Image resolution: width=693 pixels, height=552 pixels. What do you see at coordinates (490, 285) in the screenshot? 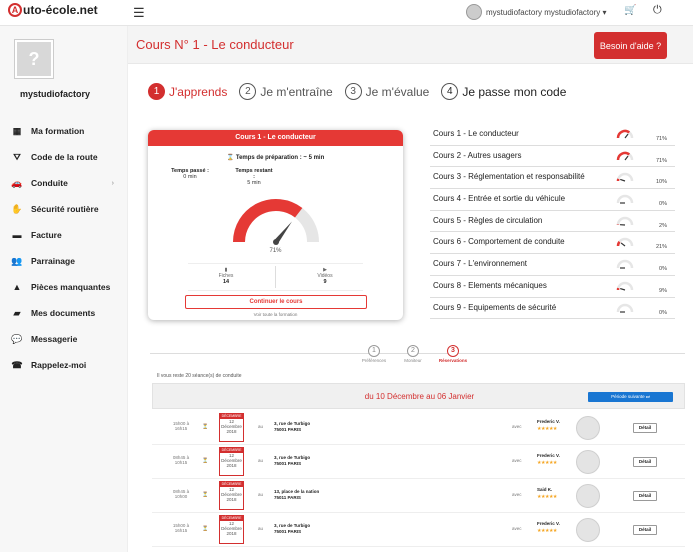
I see `course-label: Cours 8 - Elements mécaniques` at bounding box center [490, 285].